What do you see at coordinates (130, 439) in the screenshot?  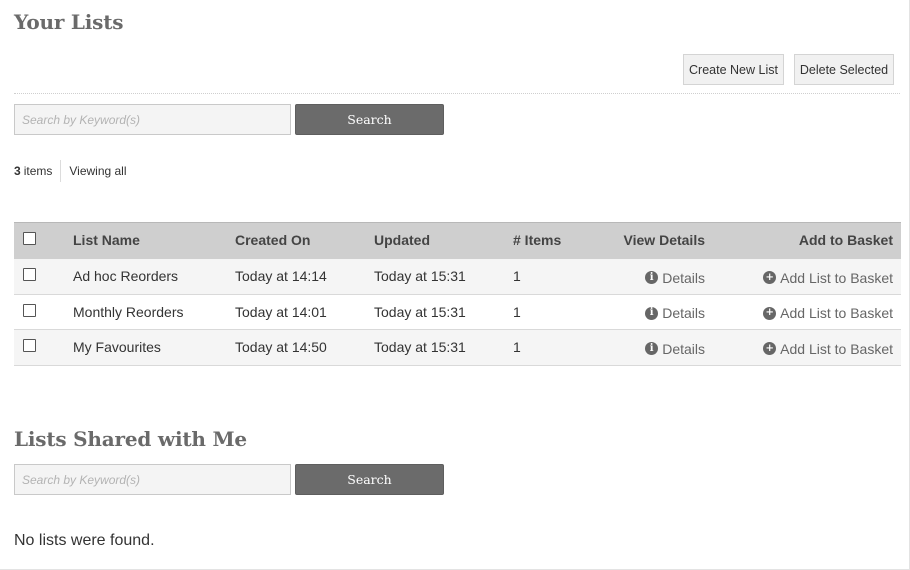 I see `shared-lists-title: Lists Shared with Me` at bounding box center [130, 439].